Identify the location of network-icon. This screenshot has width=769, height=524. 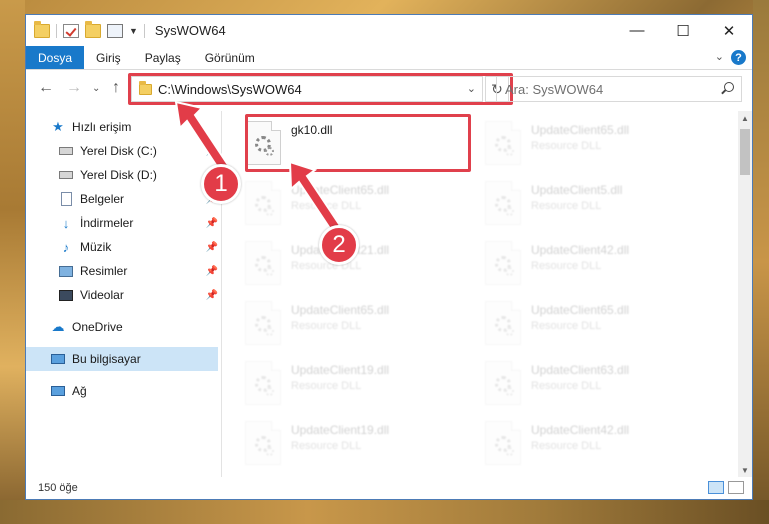
(58, 391).